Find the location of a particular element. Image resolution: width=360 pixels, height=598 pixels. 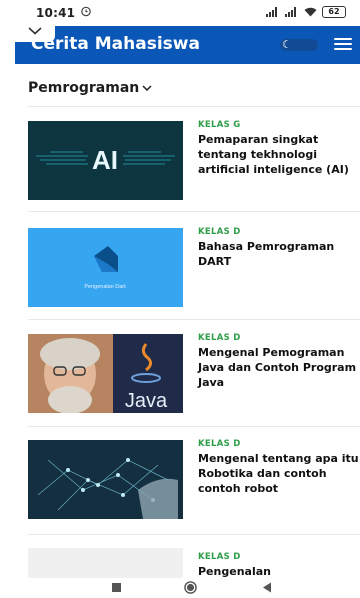

triangle-back-icon is located at coordinates (267, 587).